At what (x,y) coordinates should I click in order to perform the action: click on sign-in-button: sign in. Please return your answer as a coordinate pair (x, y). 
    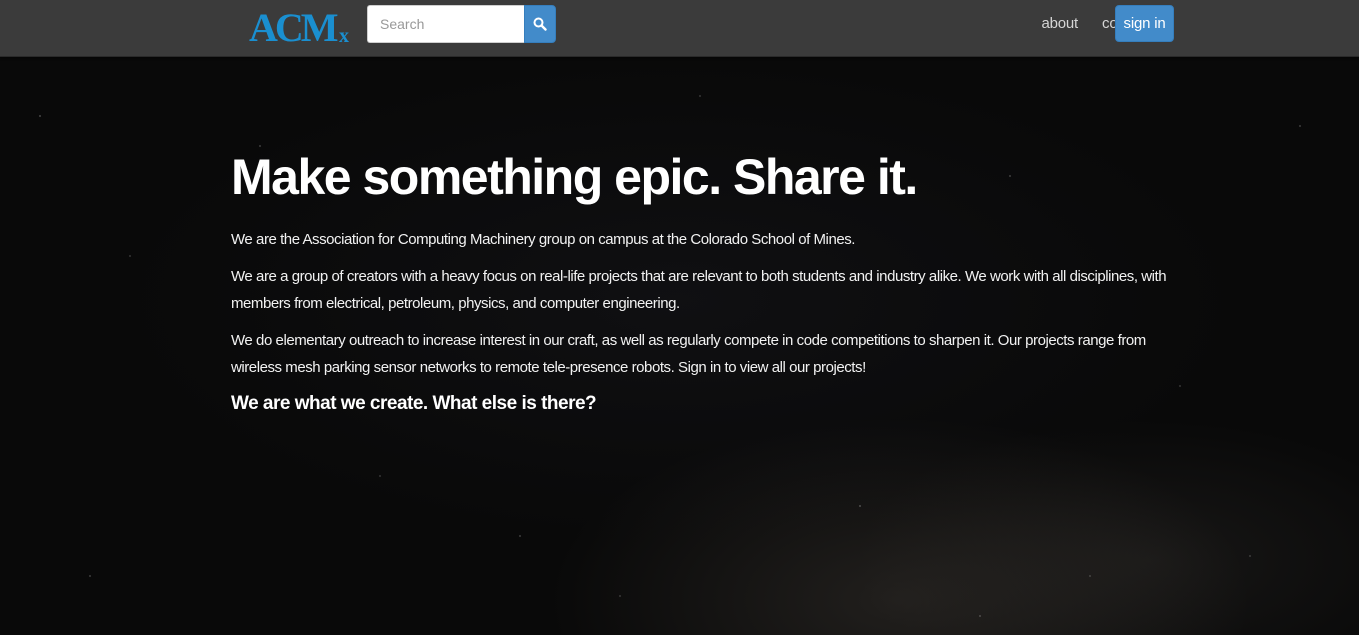
    Looking at the image, I should click on (1144, 23).